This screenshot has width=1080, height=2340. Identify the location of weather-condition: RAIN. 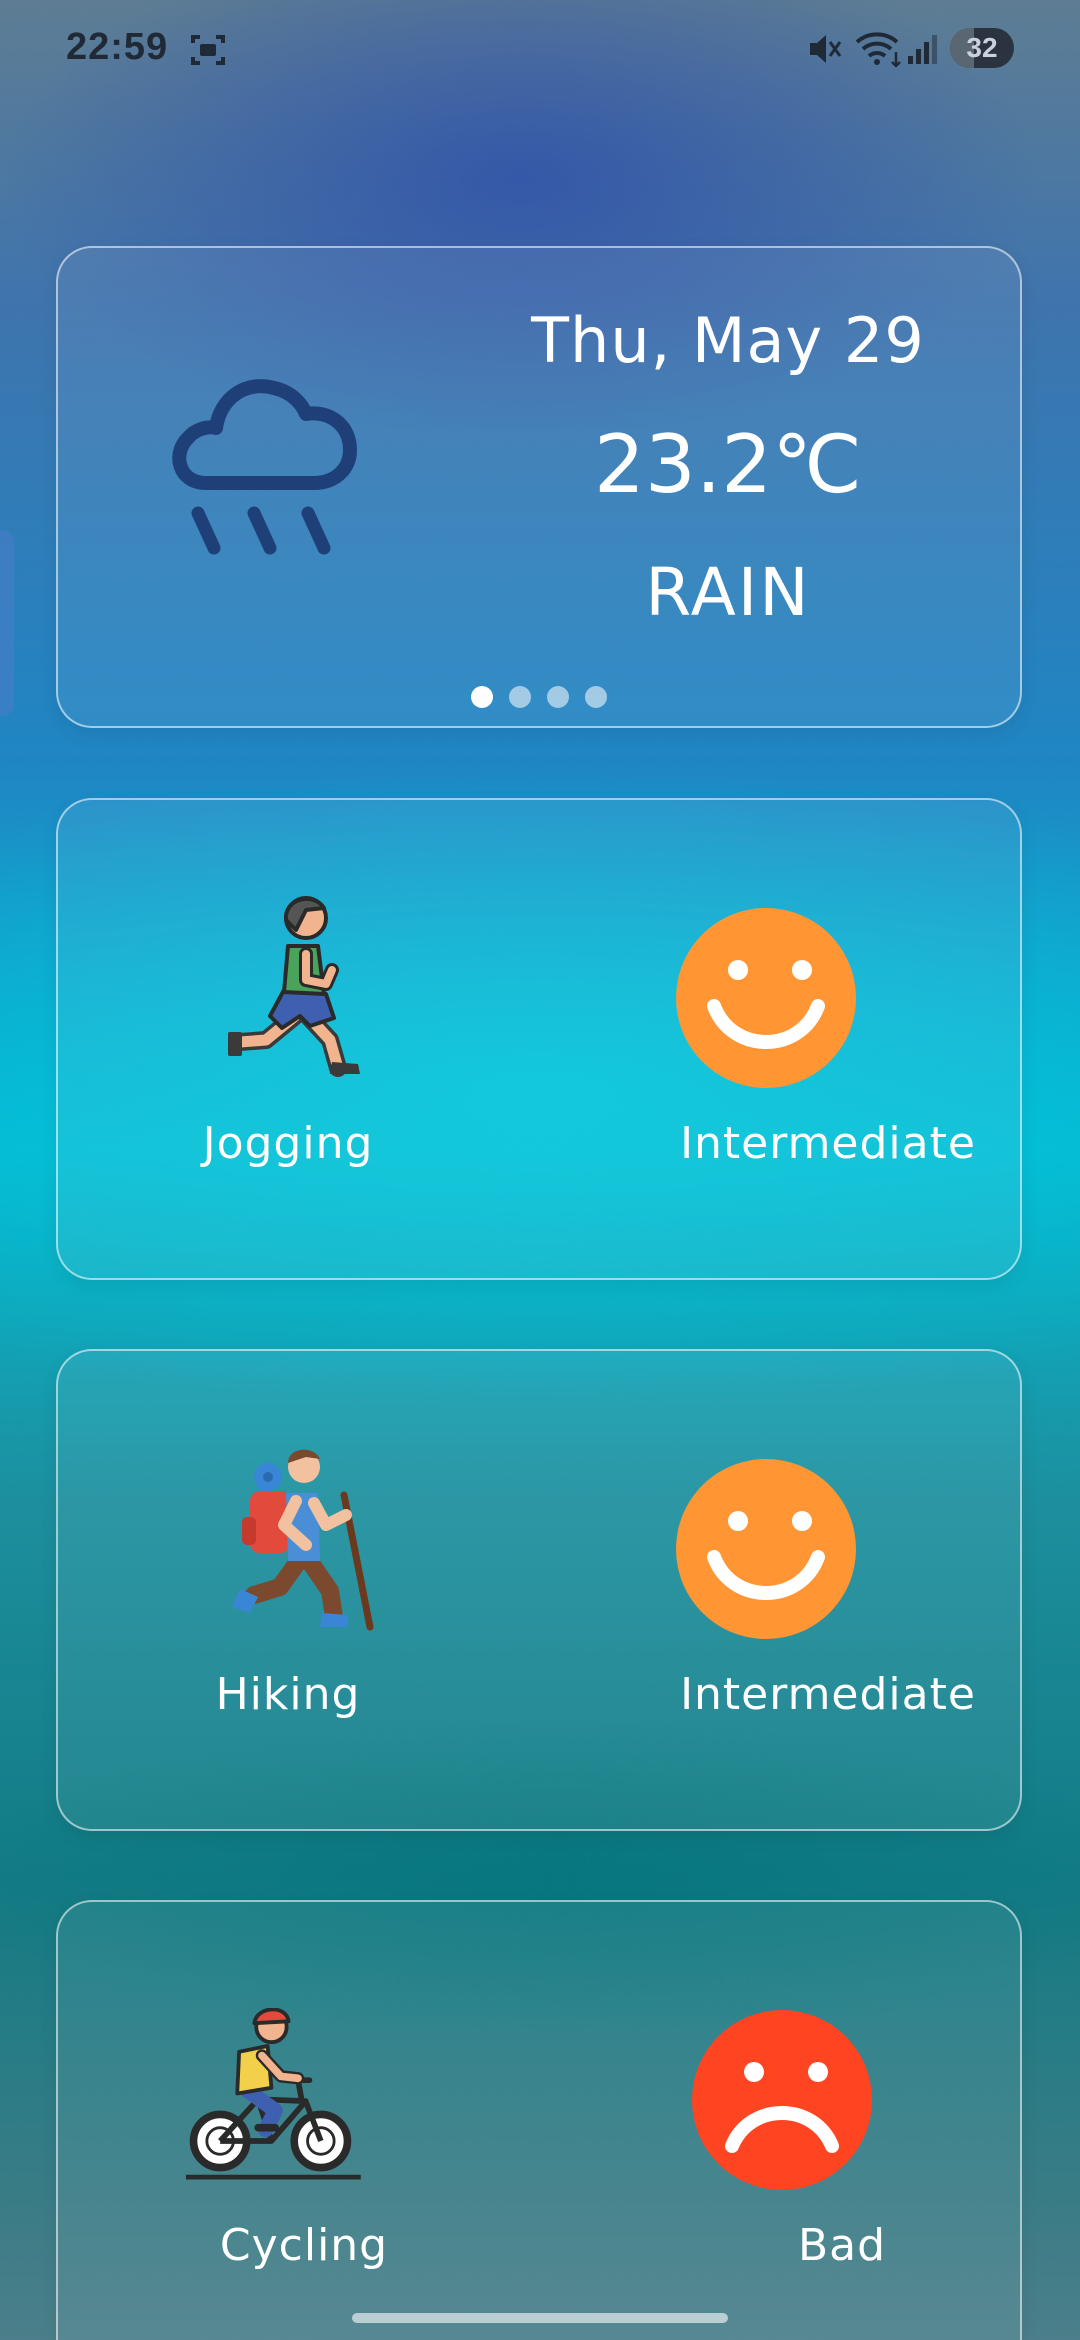
(728, 592).